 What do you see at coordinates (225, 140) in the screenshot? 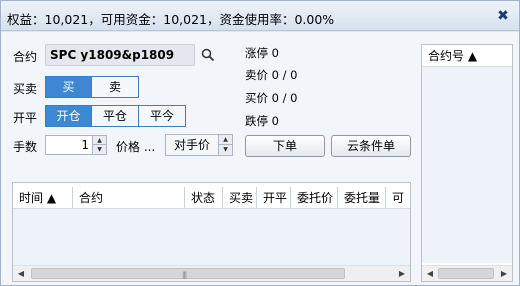
I see `price-up-icon: ▲` at bounding box center [225, 140].